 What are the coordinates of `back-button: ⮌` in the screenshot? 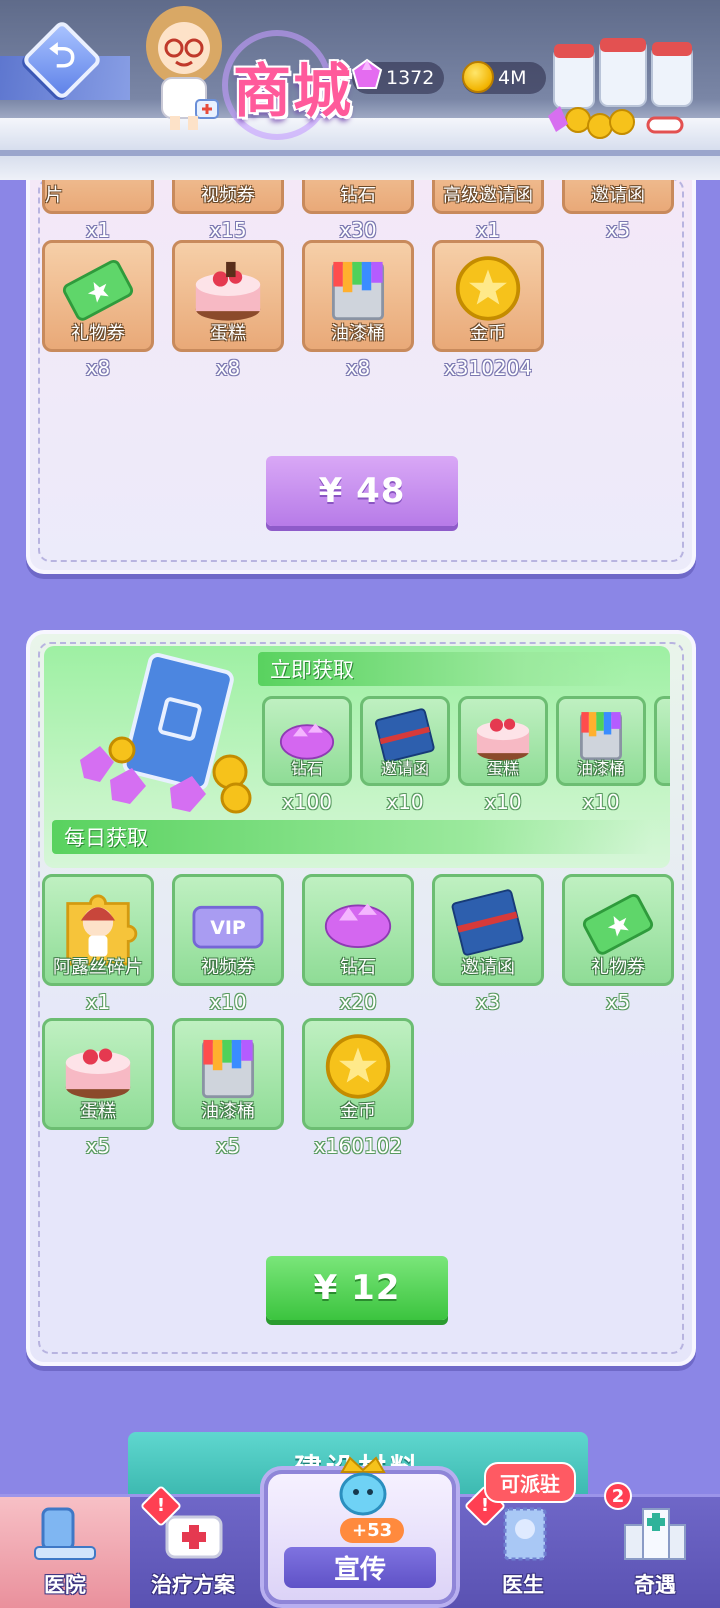 It's located at (62, 60).